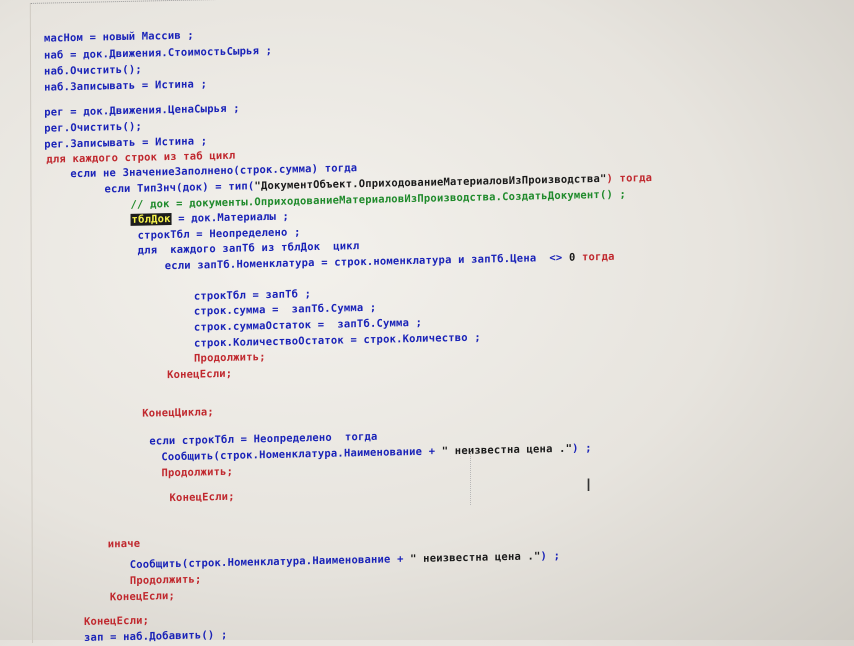  What do you see at coordinates (155, 636) in the screenshot?
I see `code-line: зап = наб.Добавить() ;` at bounding box center [155, 636].